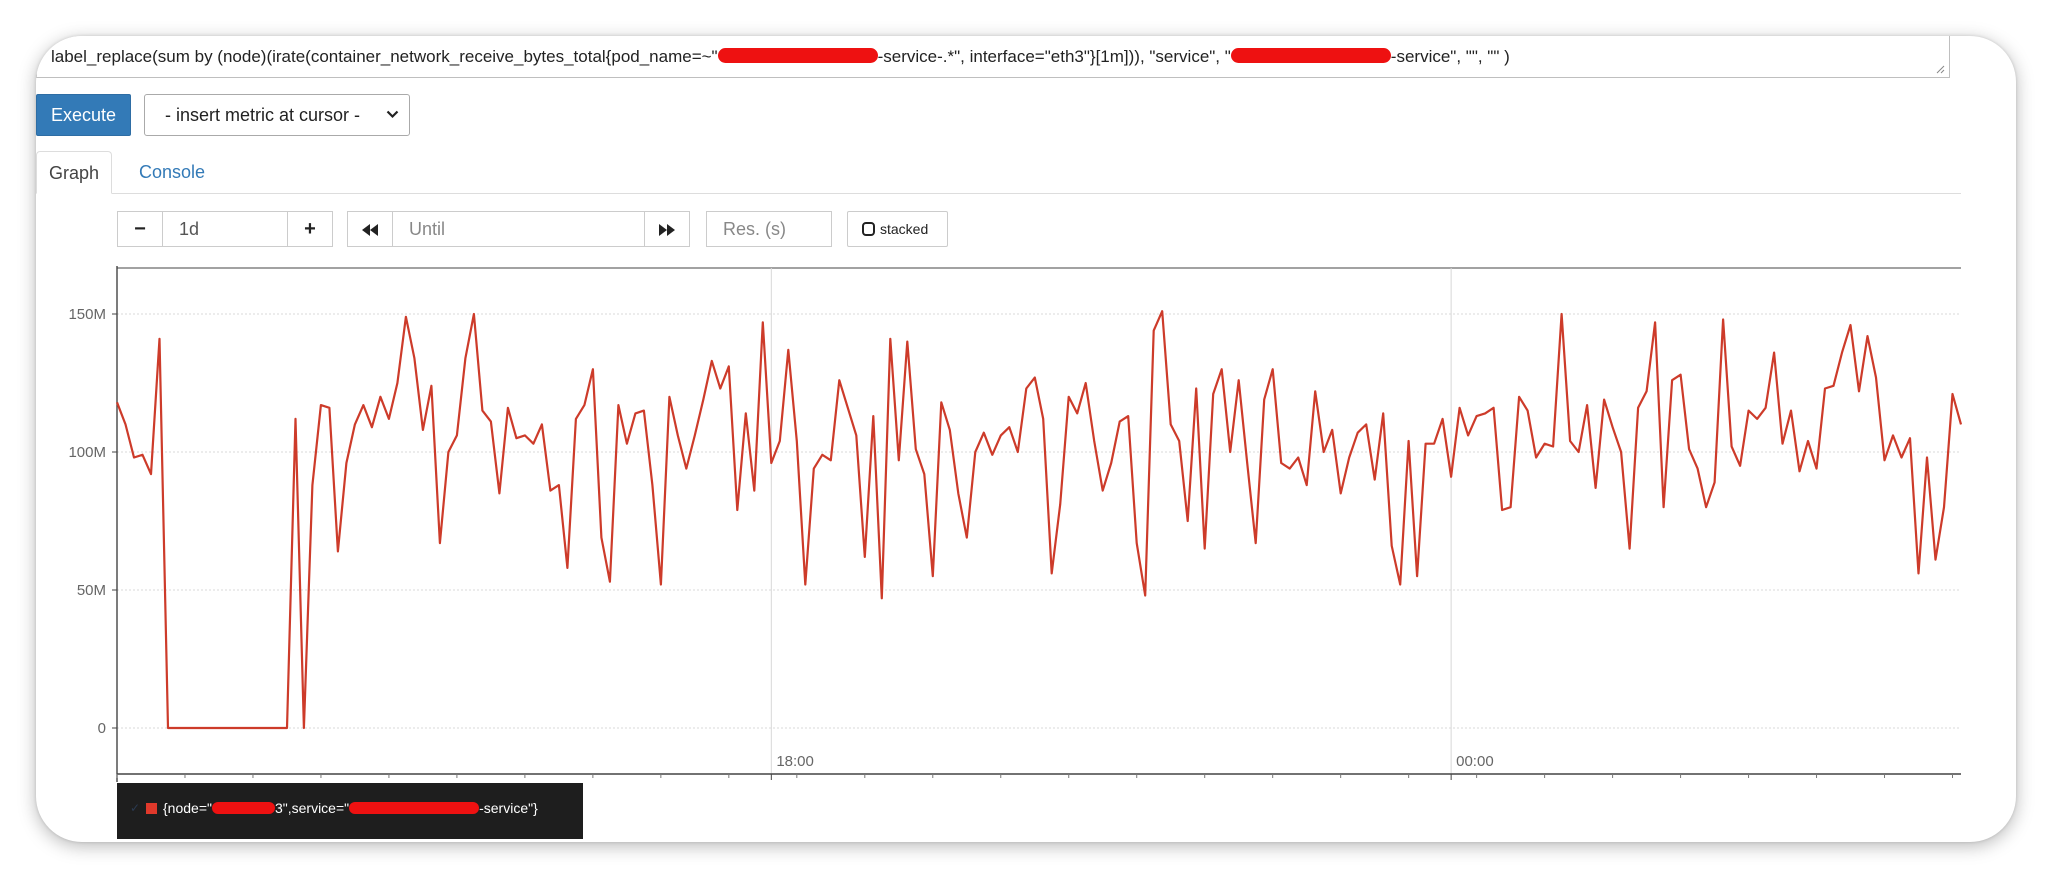 The height and width of the screenshot is (878, 2052). I want to click on time-forward-button, so click(667, 229).